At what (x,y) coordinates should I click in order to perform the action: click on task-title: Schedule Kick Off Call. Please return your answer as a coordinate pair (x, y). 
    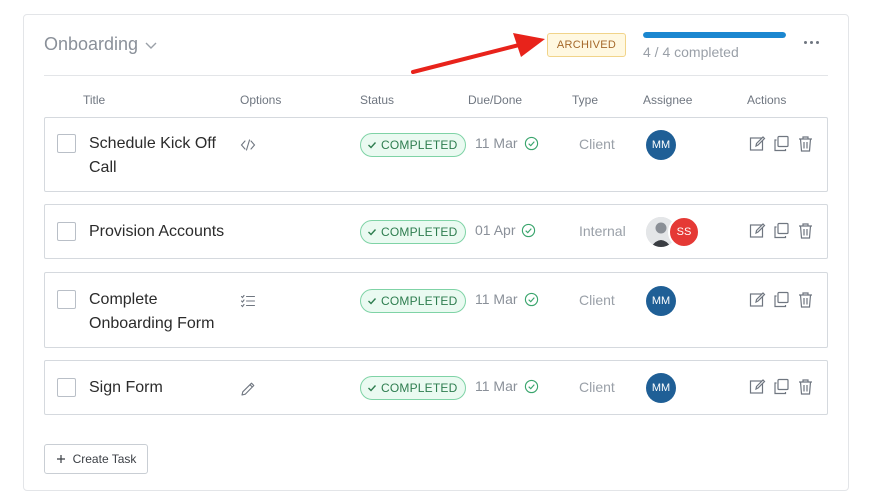
    Looking at the image, I should click on (159, 156).